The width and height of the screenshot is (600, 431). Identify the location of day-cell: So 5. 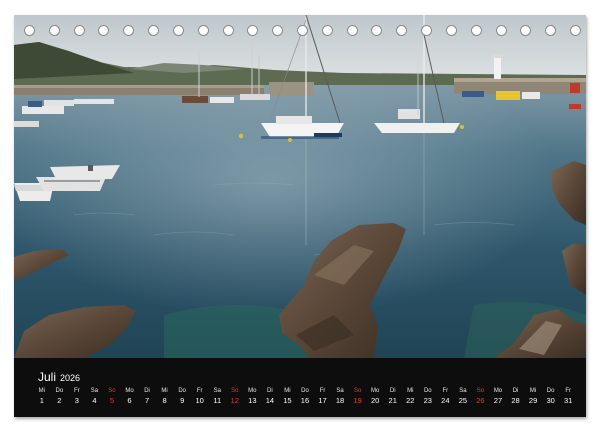
(112, 399).